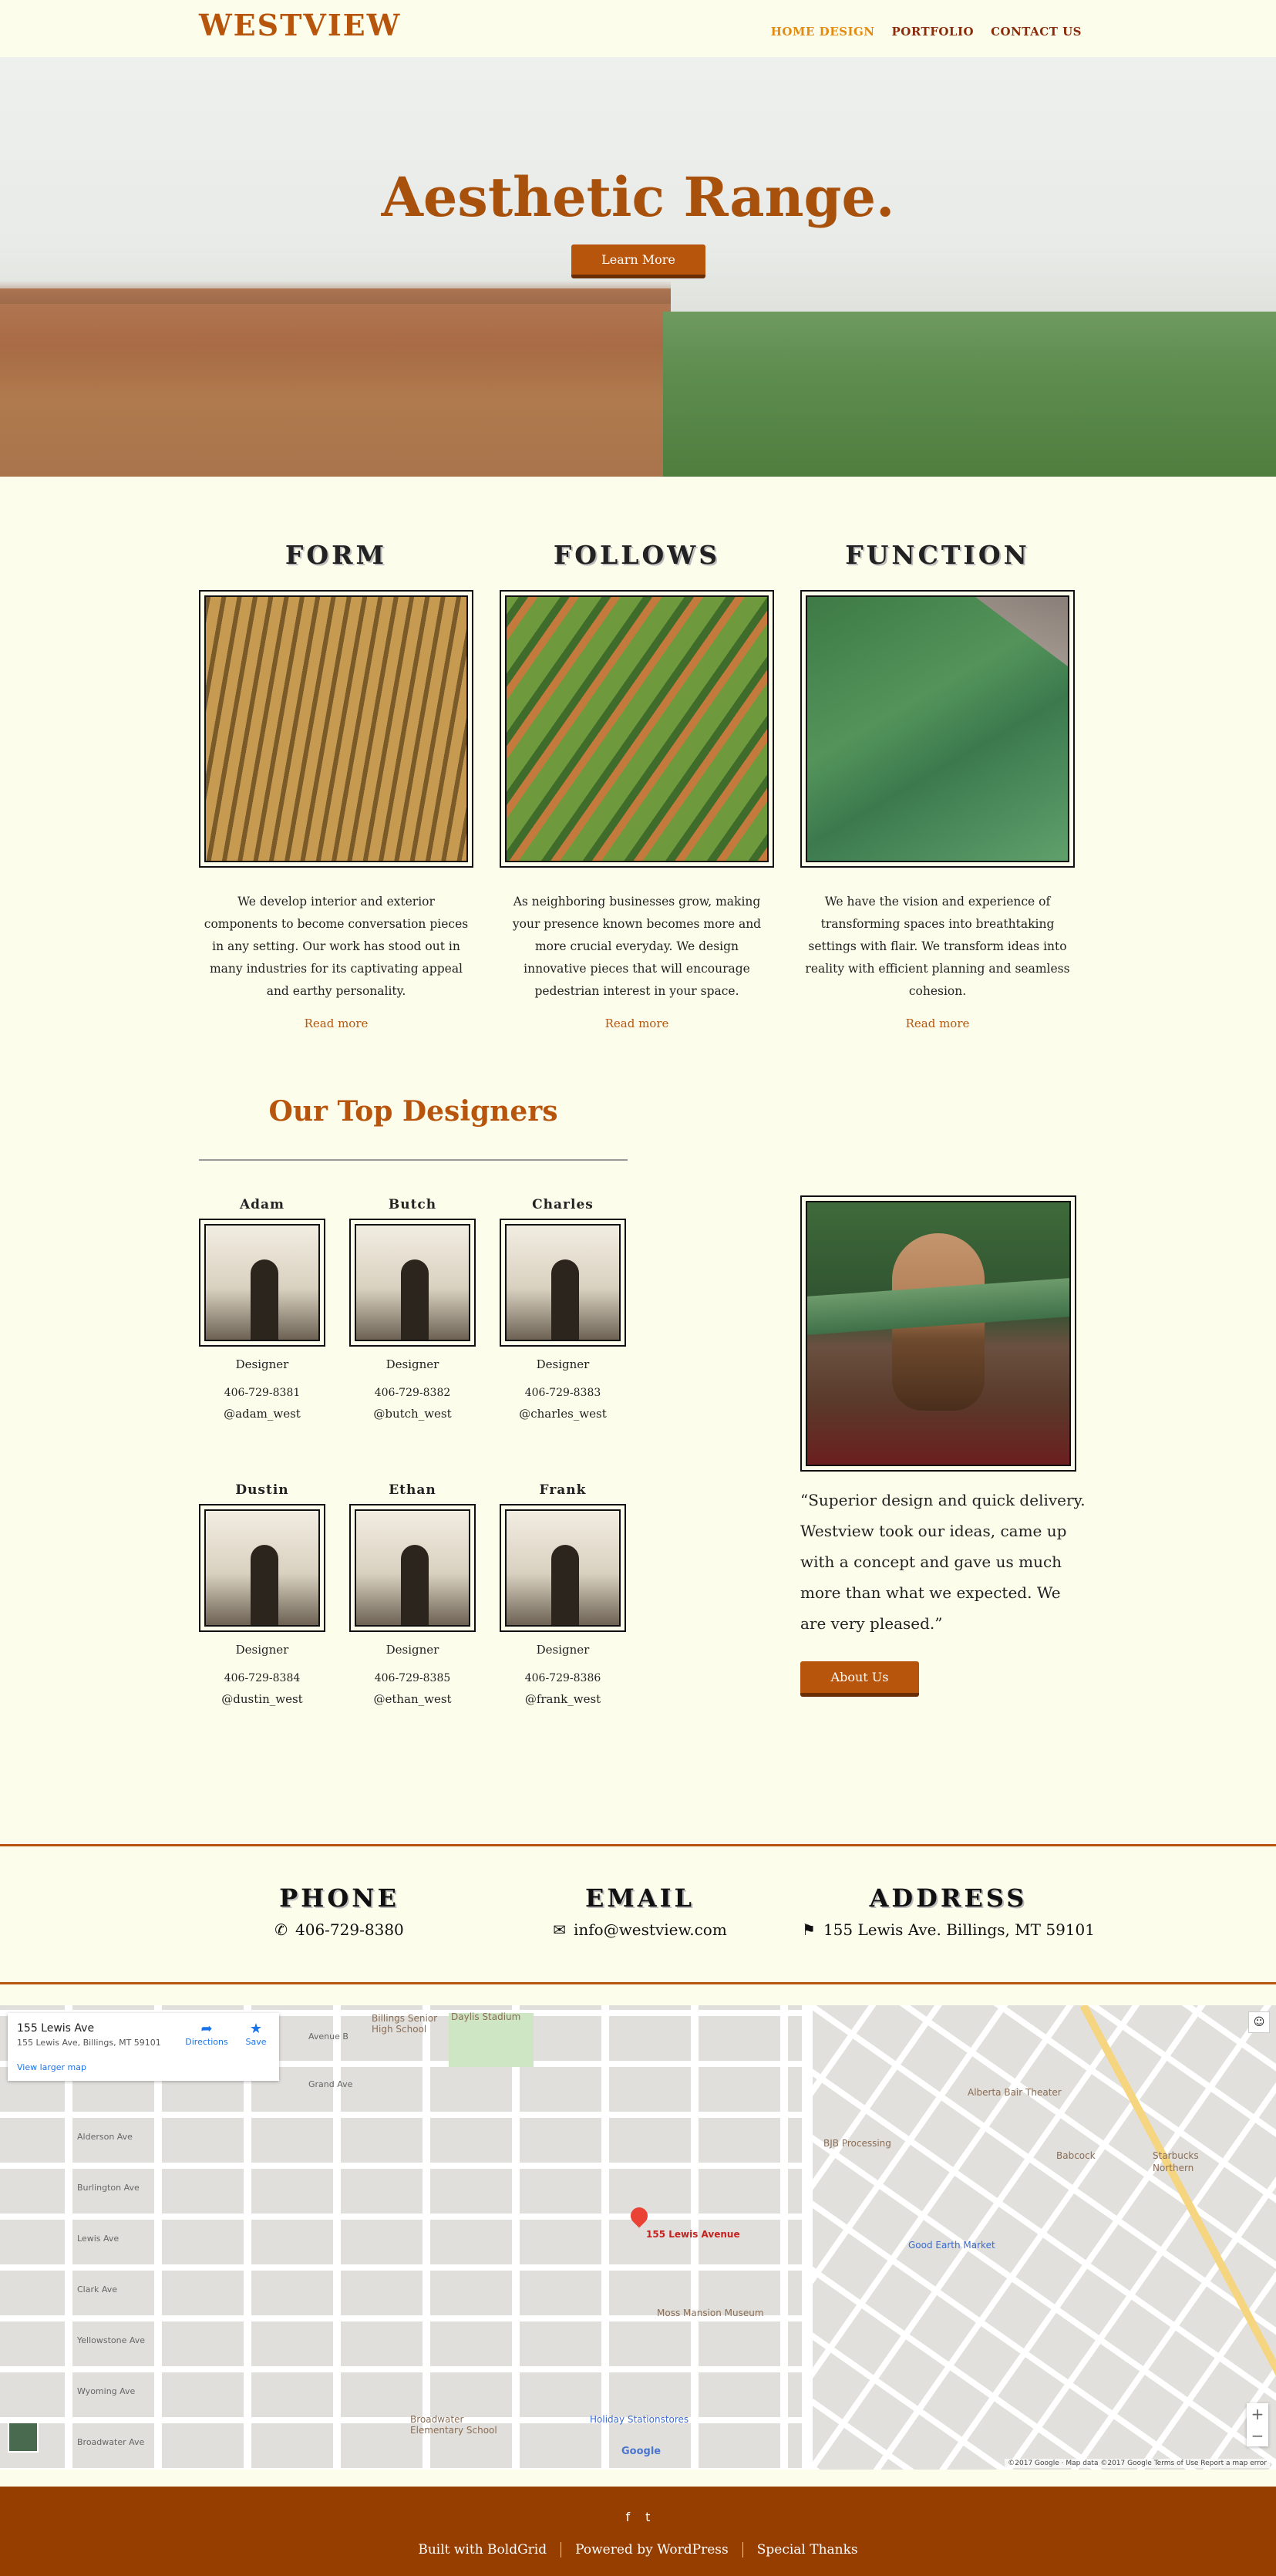  Describe the element at coordinates (641, 2451) in the screenshot. I see `google-logo: Google` at that location.